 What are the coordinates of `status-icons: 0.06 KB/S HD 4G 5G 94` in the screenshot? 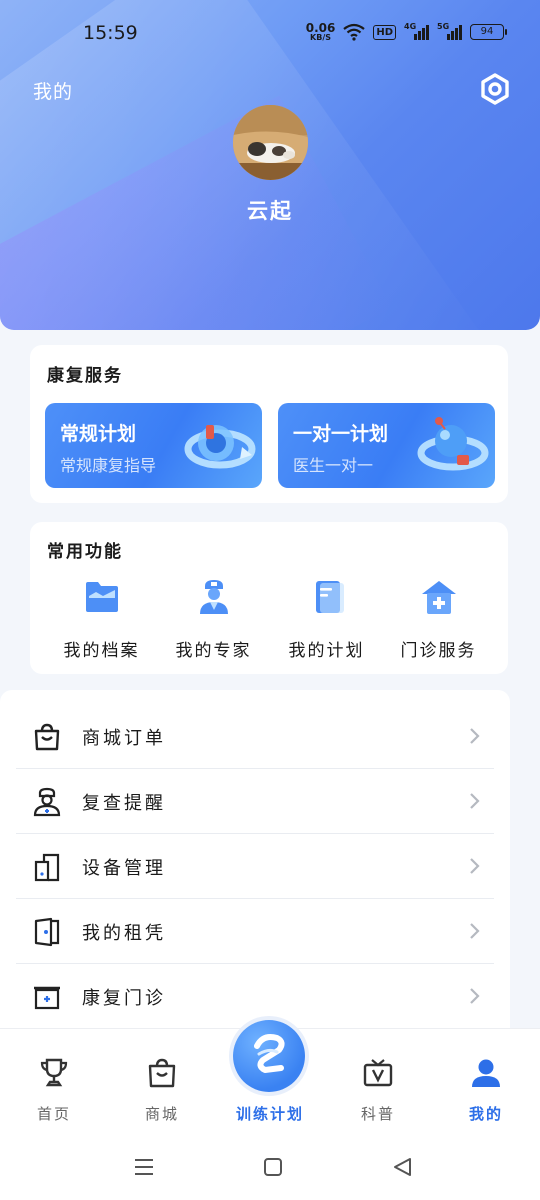 It's located at (406, 31).